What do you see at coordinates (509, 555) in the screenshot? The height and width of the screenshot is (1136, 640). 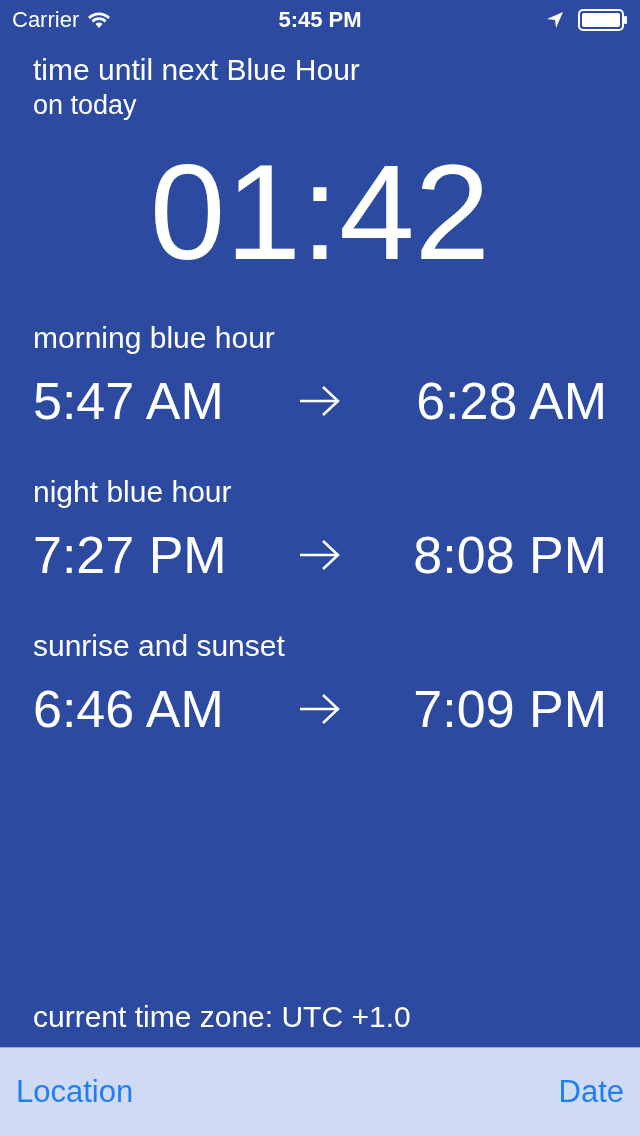 I see `end-time: 8:08 PM` at bounding box center [509, 555].